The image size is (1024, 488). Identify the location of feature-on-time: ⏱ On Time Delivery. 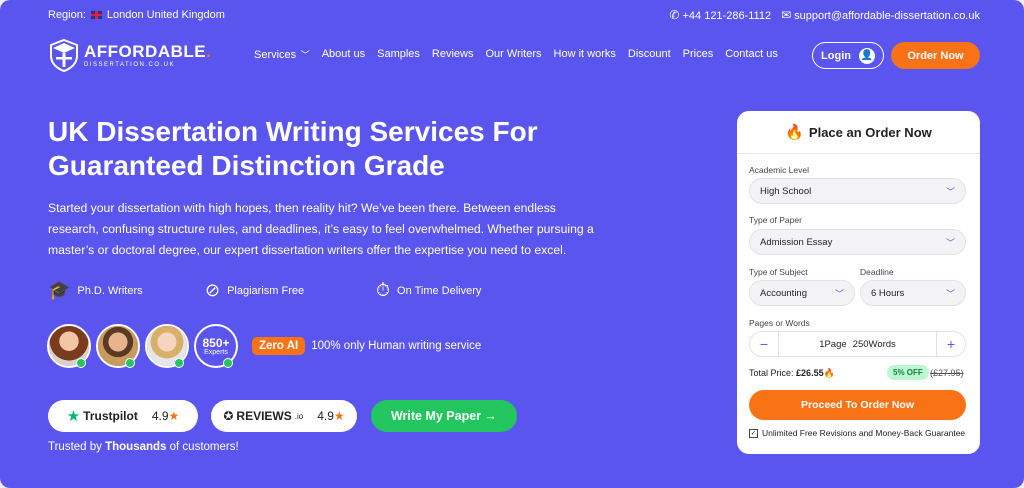
(428, 290).